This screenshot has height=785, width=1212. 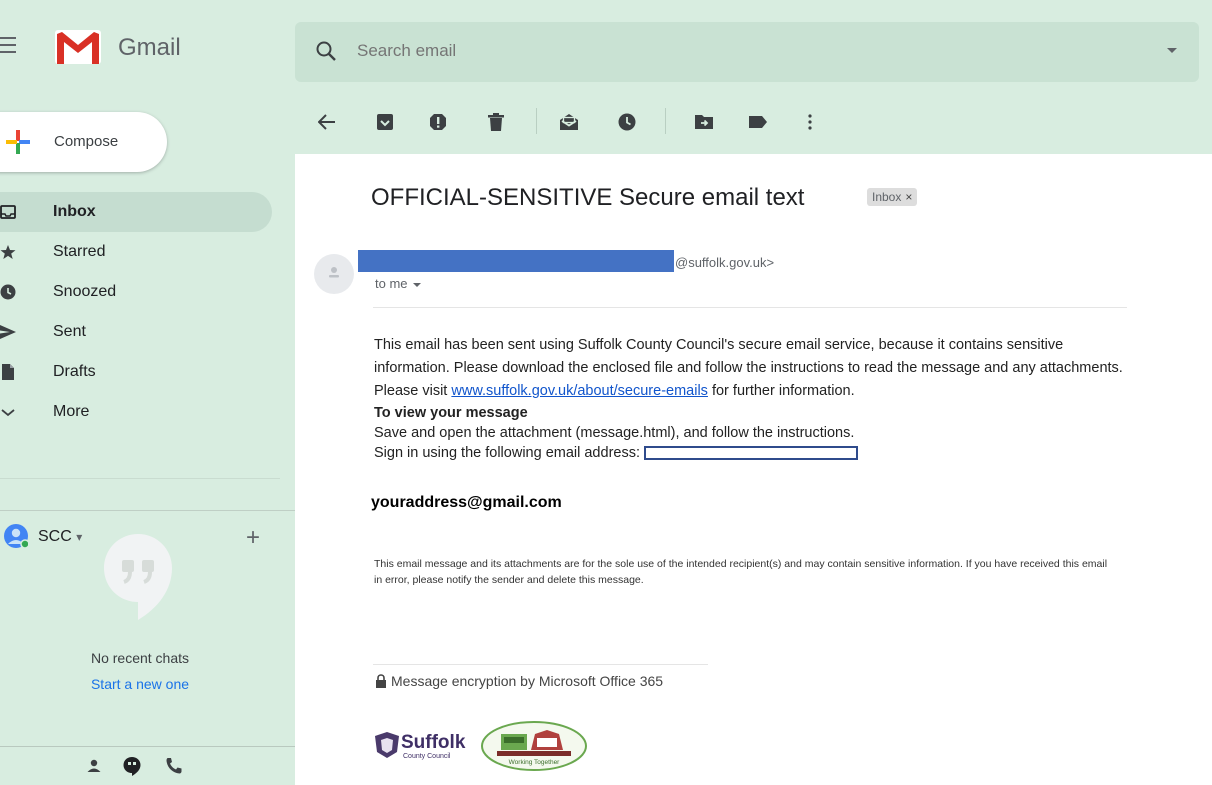 I want to click on working-together-logo: Working Together, so click(x=534, y=746).